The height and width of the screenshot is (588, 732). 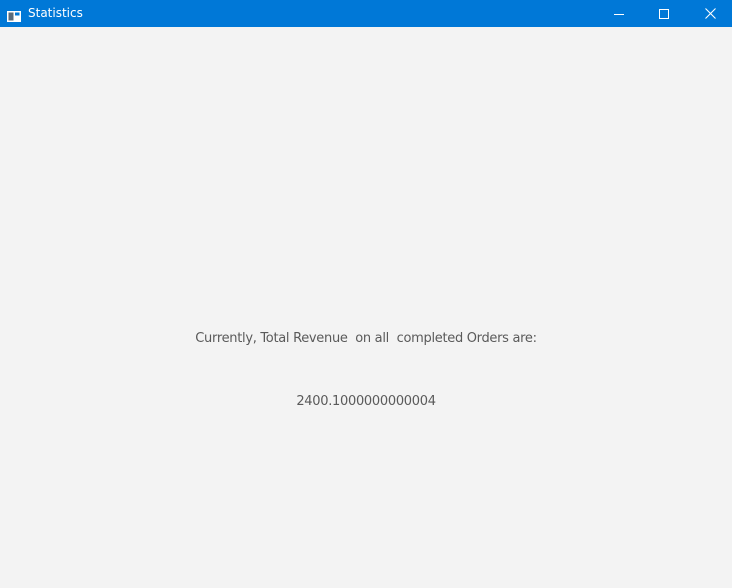 I want to click on maximize-button, so click(x=664, y=13).